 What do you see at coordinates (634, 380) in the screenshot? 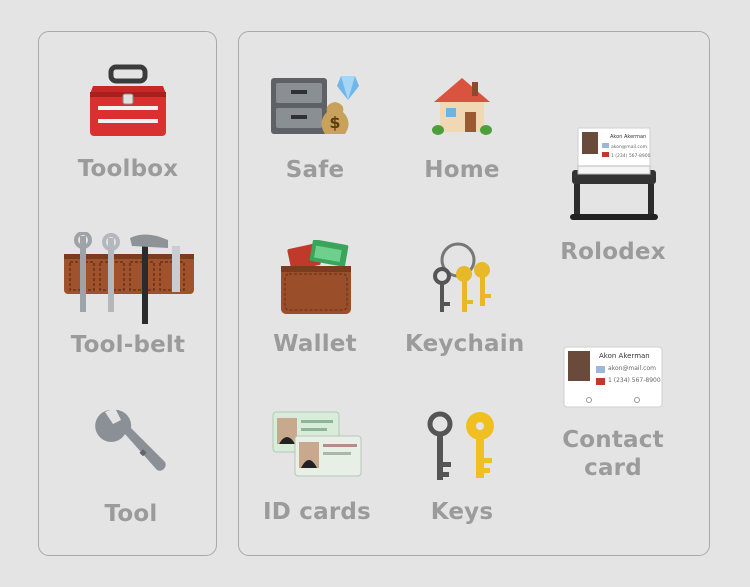
I see `card-phone: 1 (234) 567-8900` at bounding box center [634, 380].